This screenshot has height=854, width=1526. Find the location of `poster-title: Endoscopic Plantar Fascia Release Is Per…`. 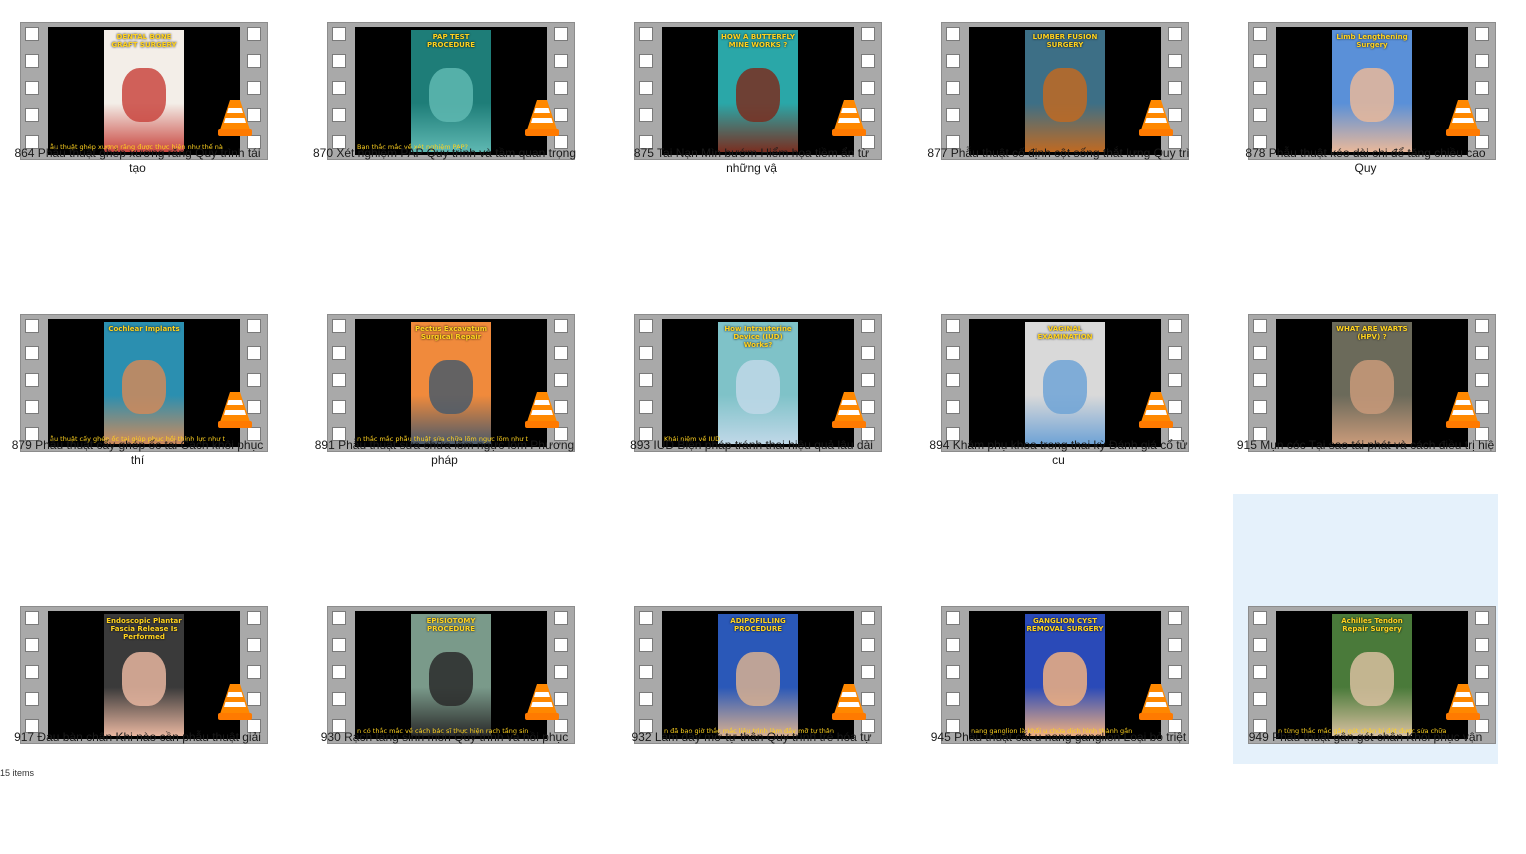

poster-title: Endoscopic Plantar Fascia Release Is Per… is located at coordinates (144, 629).